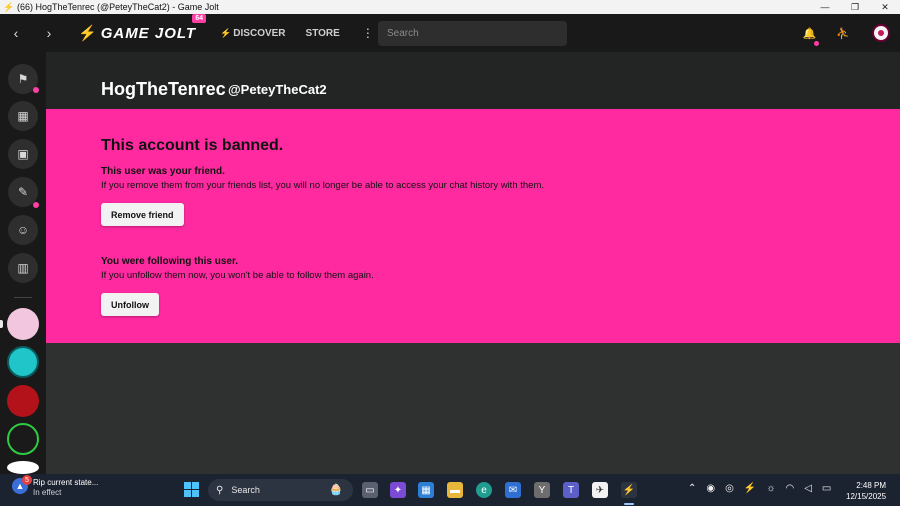 This screenshot has width=900, height=506. I want to click on activity-dot, so click(36, 90).